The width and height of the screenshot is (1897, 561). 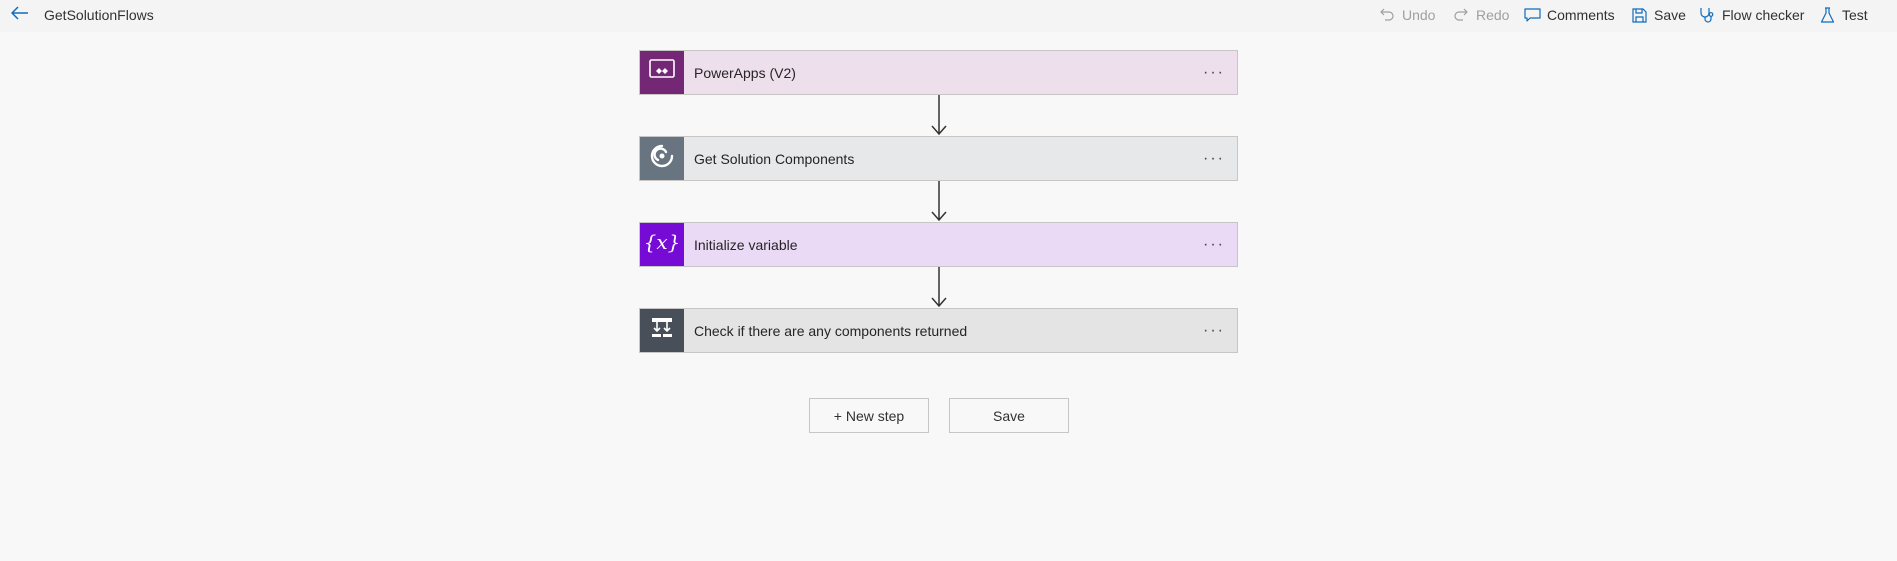 I want to click on save-command-button: Save, so click(x=1658, y=15).